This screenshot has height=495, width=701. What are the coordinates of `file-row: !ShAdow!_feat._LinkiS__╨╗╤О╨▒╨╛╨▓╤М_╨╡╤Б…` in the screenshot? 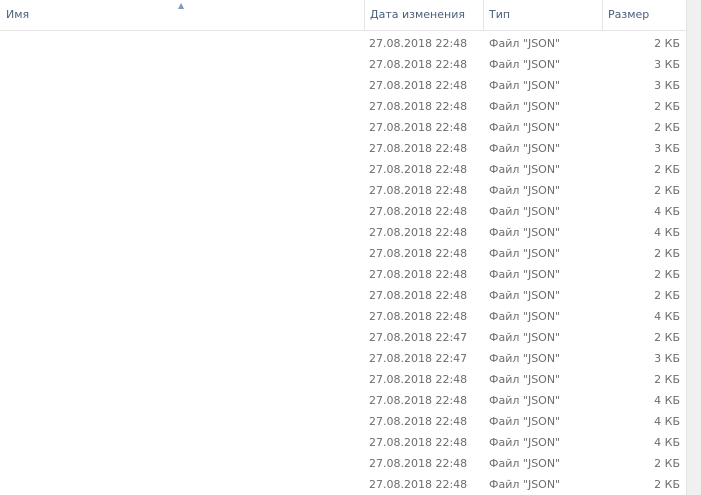 It's located at (343, 316).